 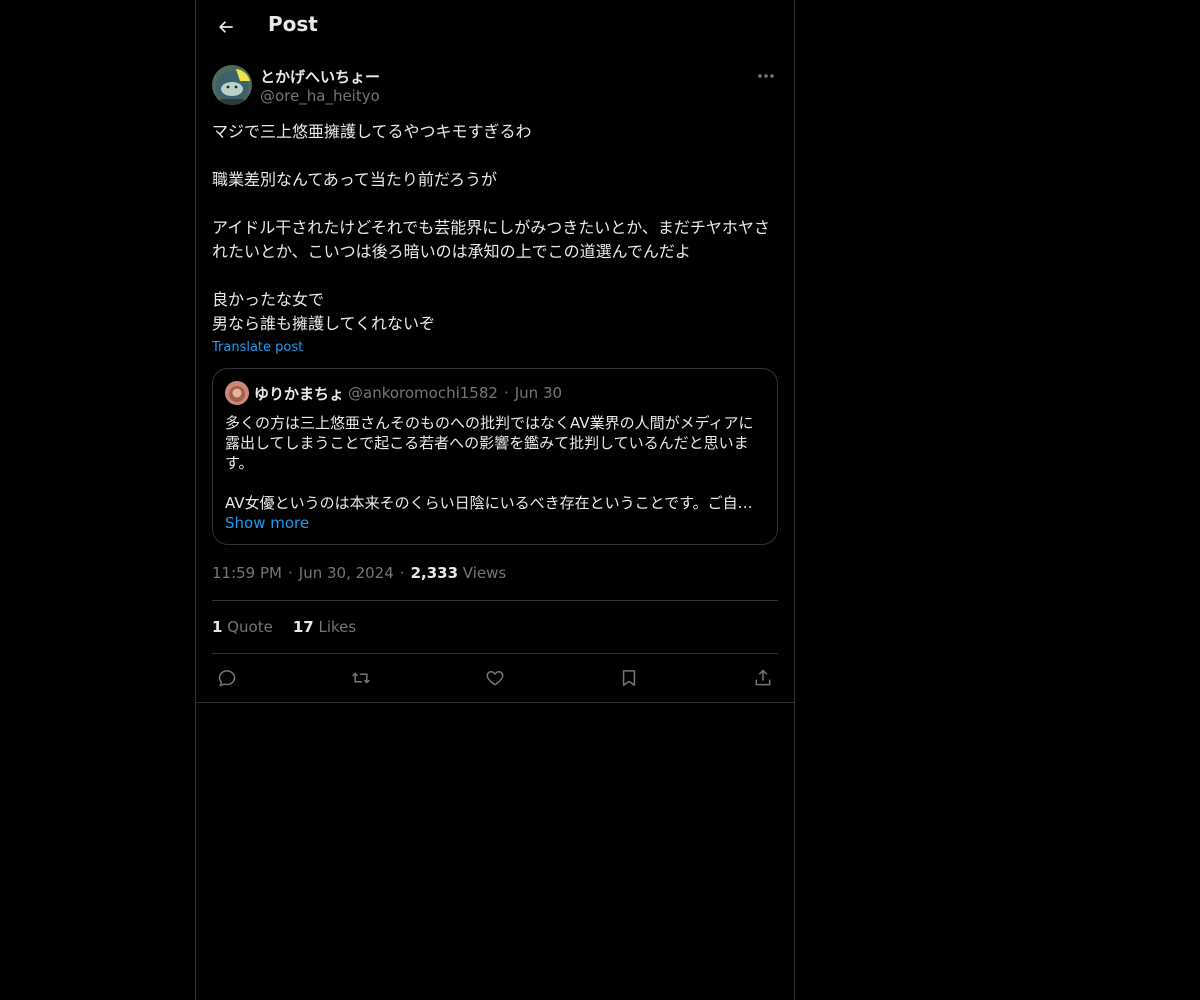 What do you see at coordinates (423, 393) in the screenshot?
I see `quoted-author-handle: @ankoromochi1582` at bounding box center [423, 393].